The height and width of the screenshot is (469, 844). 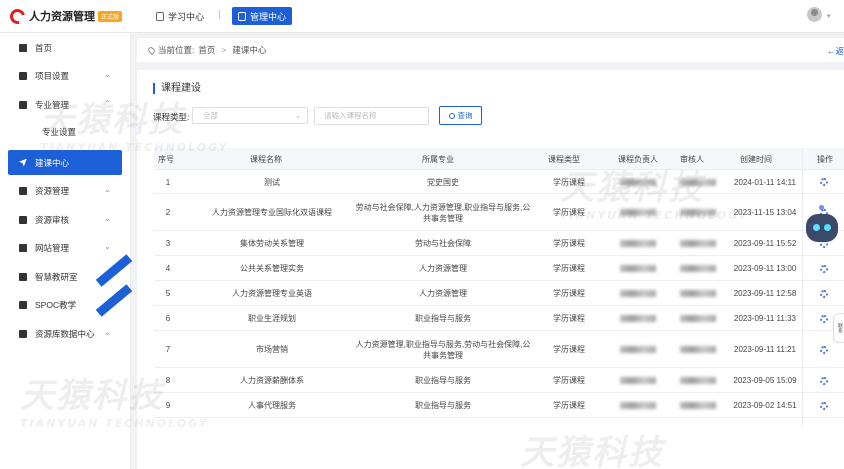 What do you see at coordinates (23, 105) in the screenshot?
I see `book-icon` at bounding box center [23, 105].